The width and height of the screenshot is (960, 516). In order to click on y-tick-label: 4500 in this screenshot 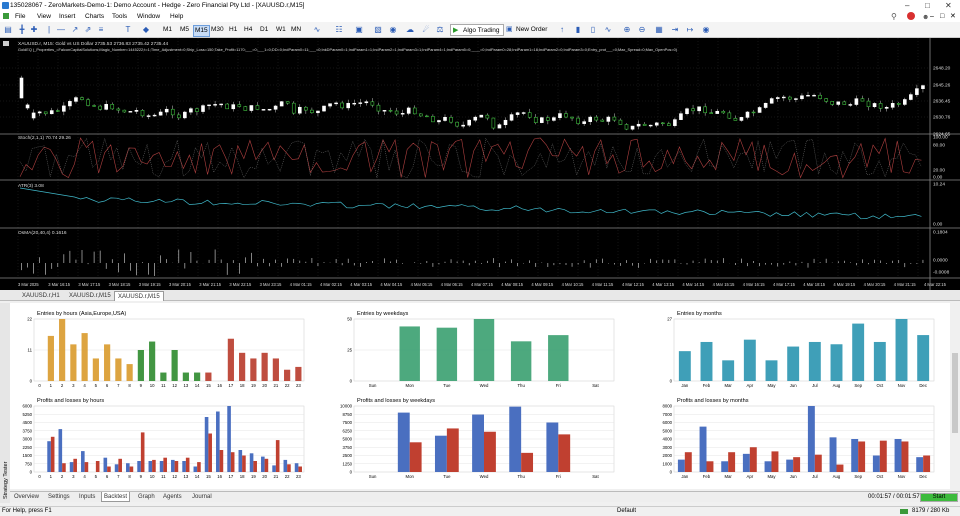, I will do `click(27, 422)`.